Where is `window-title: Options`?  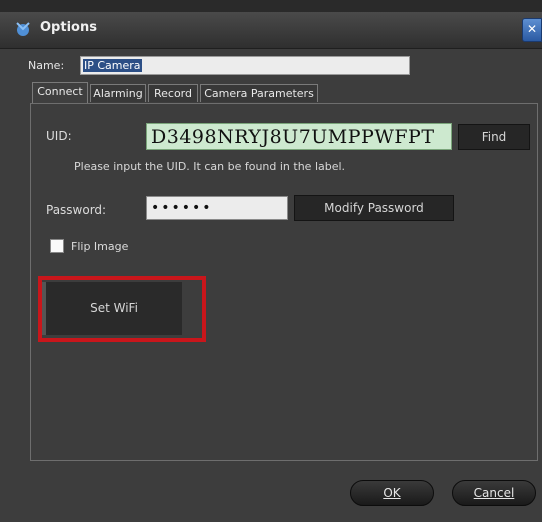 window-title: Options is located at coordinates (68, 27).